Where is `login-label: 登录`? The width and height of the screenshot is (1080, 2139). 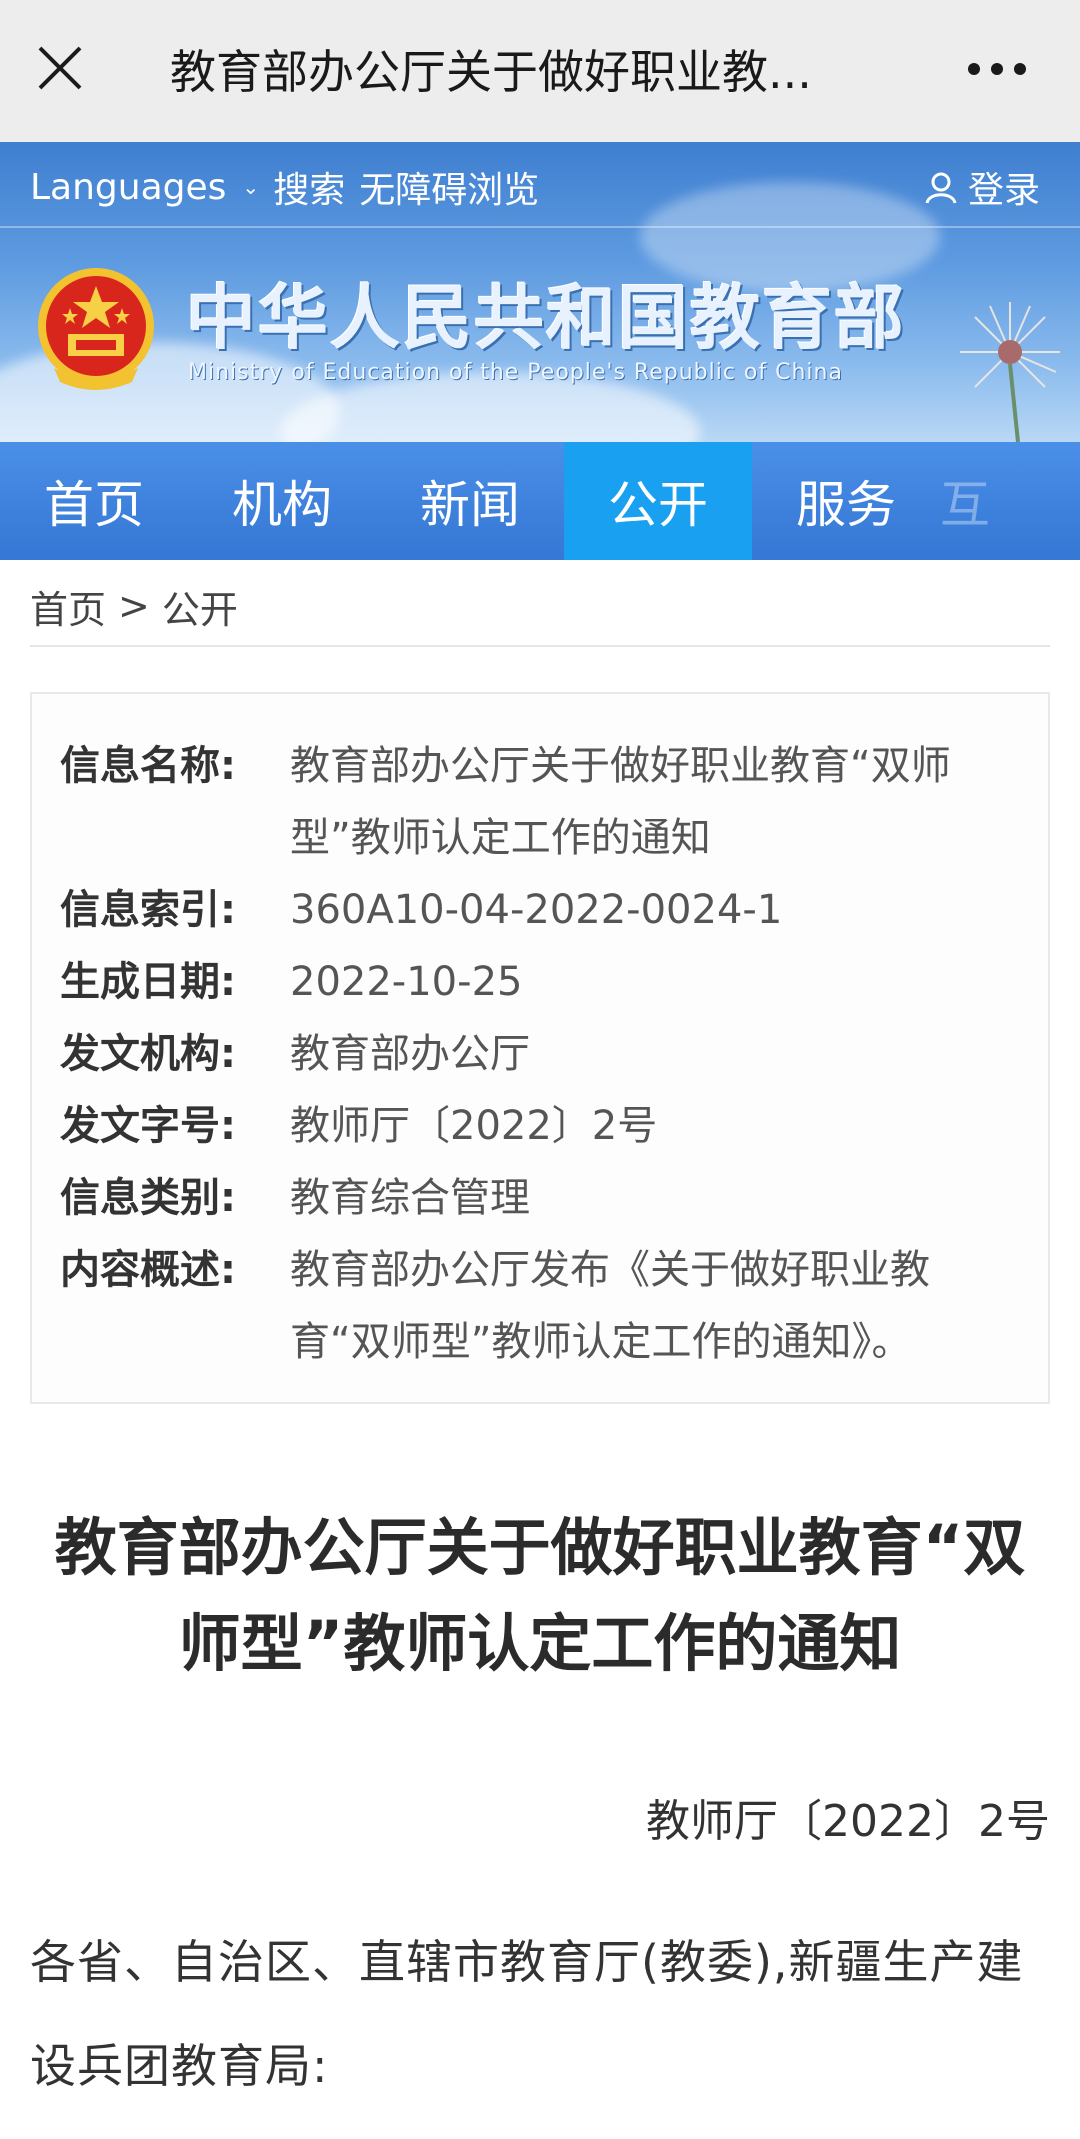
login-label: 登录 is located at coordinates (1004, 190).